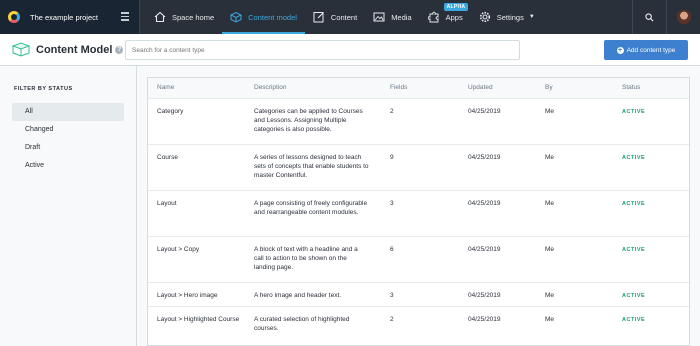  What do you see at coordinates (196, 325) in the screenshot?
I see `cell-name: Layout > Highlighted Course` at bounding box center [196, 325].